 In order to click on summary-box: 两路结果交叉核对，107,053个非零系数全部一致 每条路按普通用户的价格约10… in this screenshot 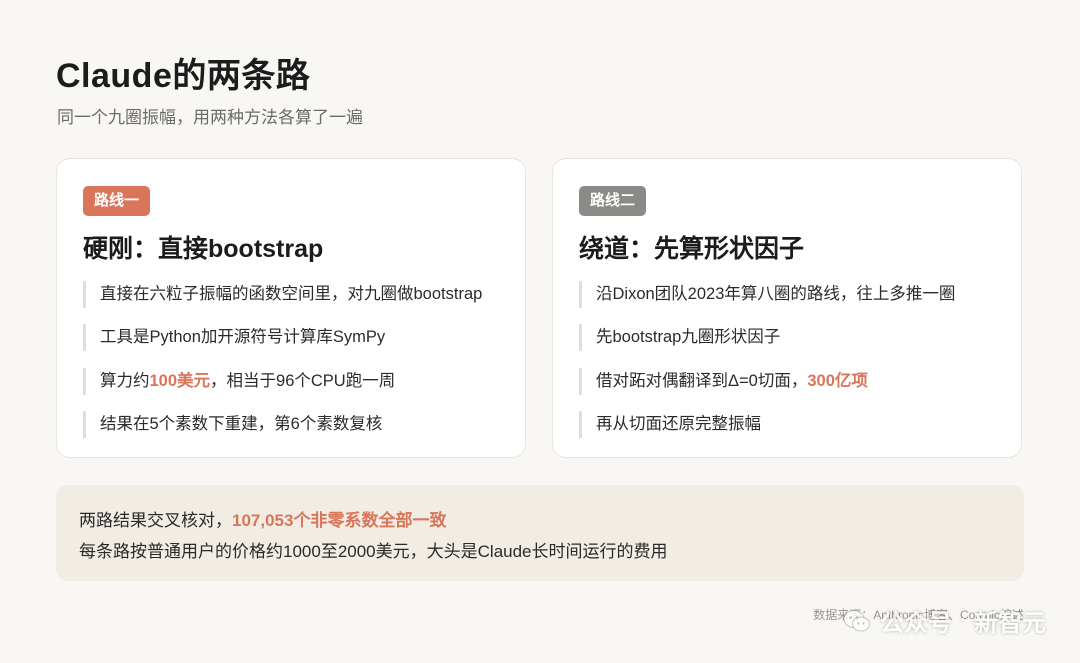, I will do `click(540, 533)`.